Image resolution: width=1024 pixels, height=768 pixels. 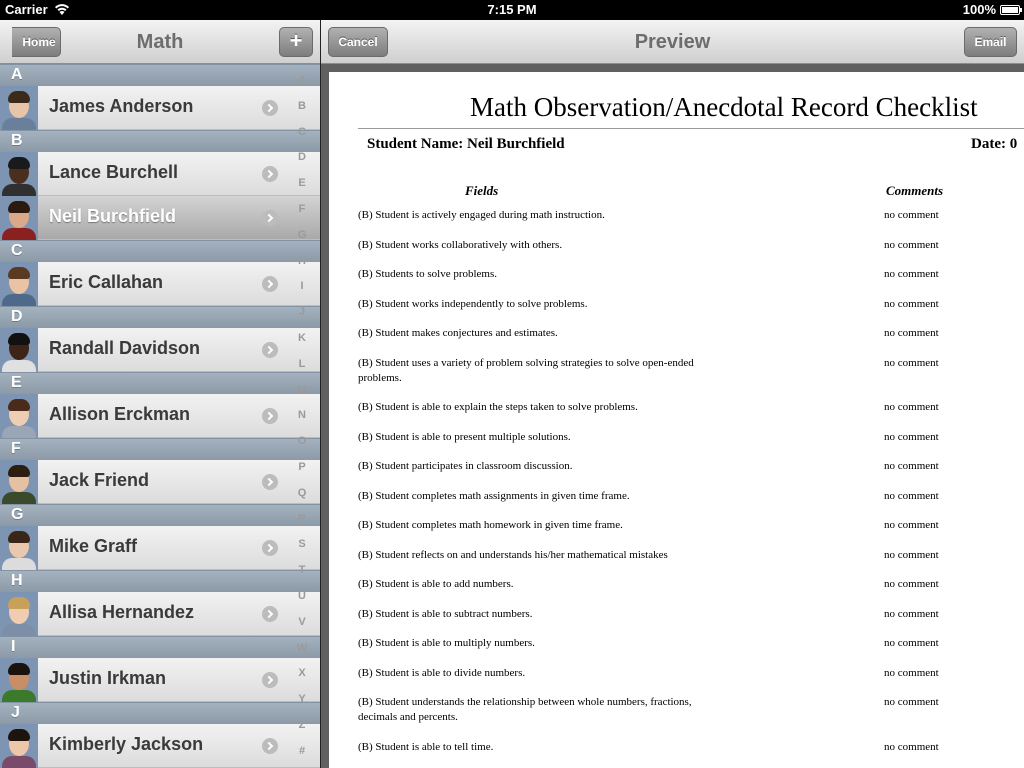 I want to click on index-letter: R, so click(x=302, y=526).